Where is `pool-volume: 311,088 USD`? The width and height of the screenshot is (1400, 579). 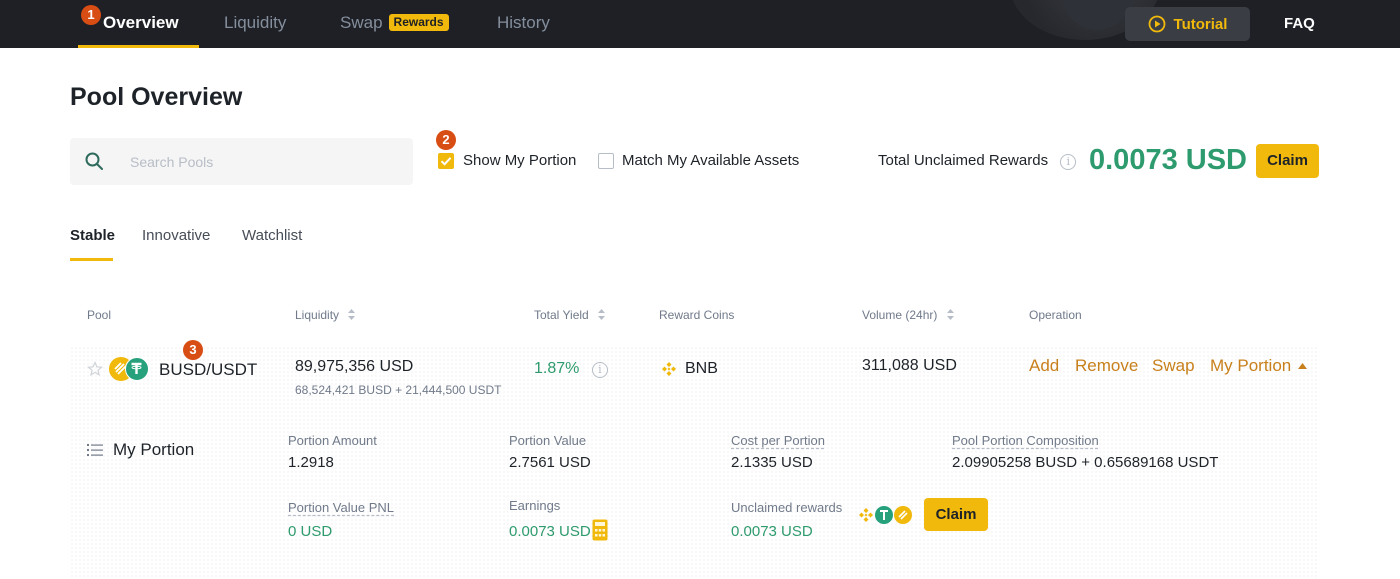
pool-volume: 311,088 USD is located at coordinates (909, 365).